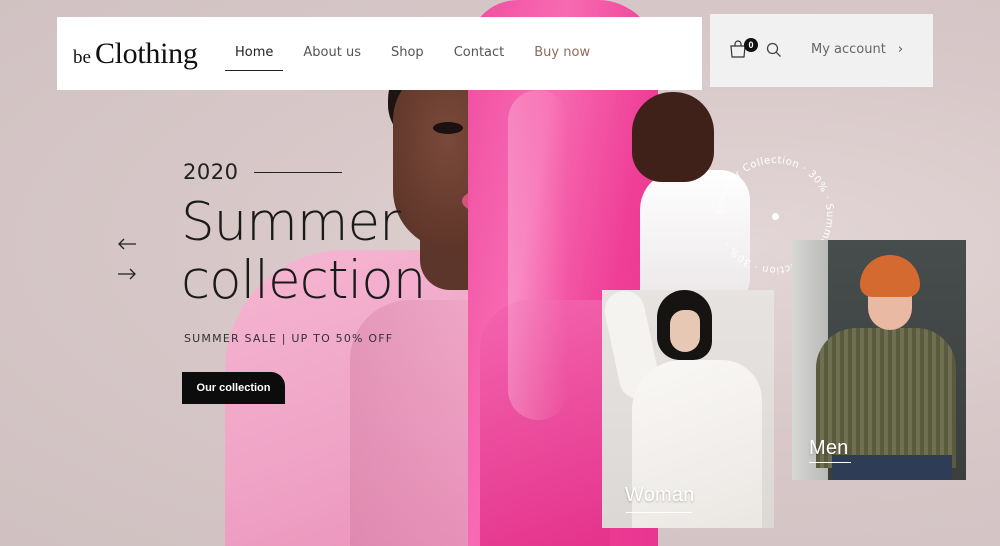  What do you see at coordinates (562, 52) in the screenshot?
I see `nav-item-buy-now: Buy now` at bounding box center [562, 52].